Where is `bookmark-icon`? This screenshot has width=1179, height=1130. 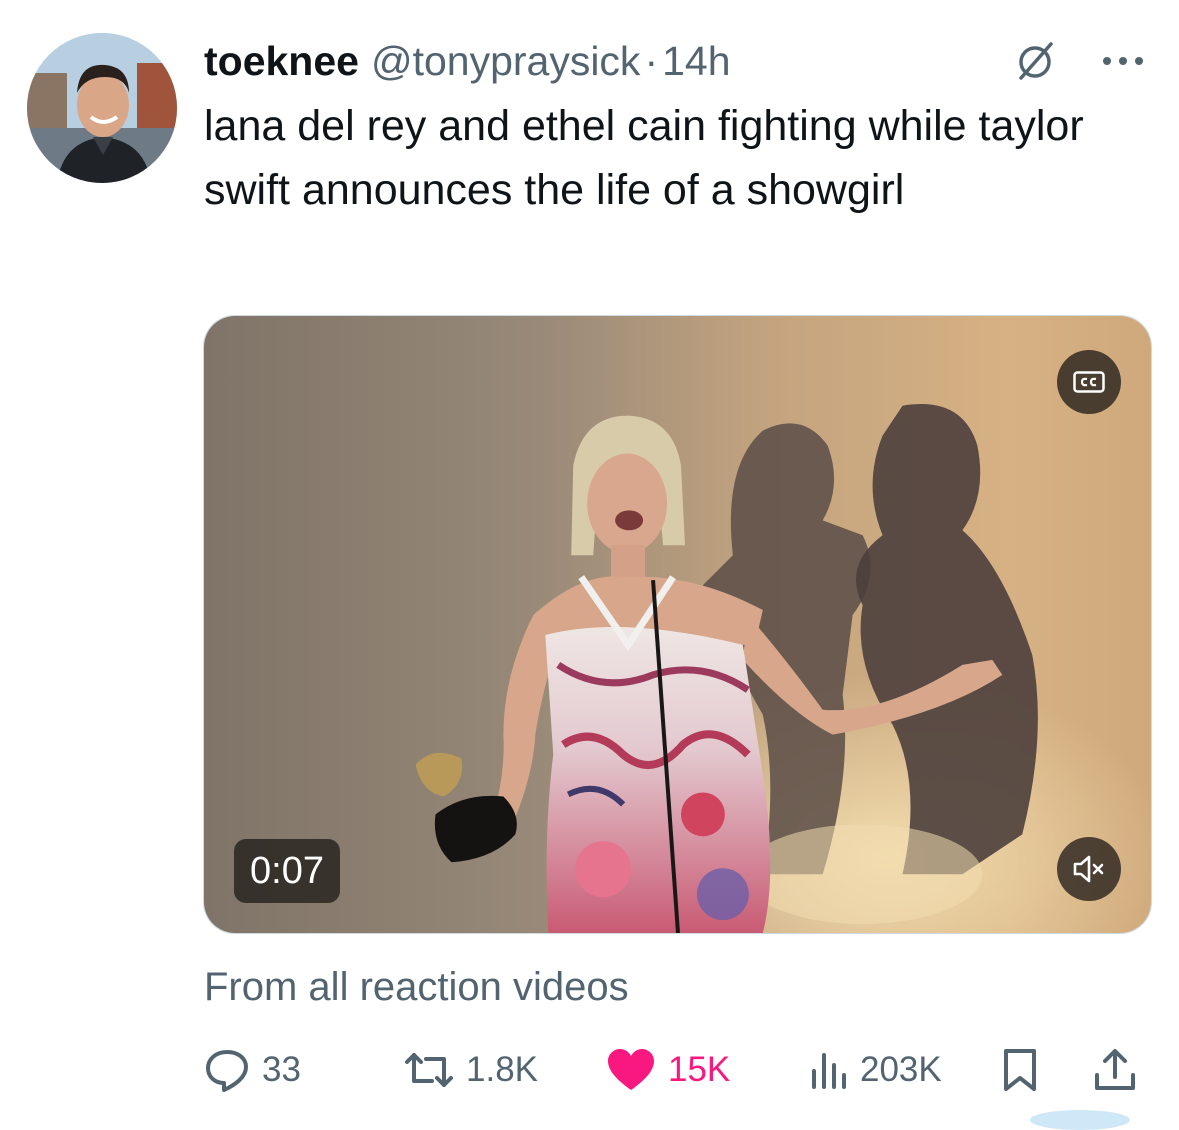
bookmark-icon is located at coordinates (1020, 1070).